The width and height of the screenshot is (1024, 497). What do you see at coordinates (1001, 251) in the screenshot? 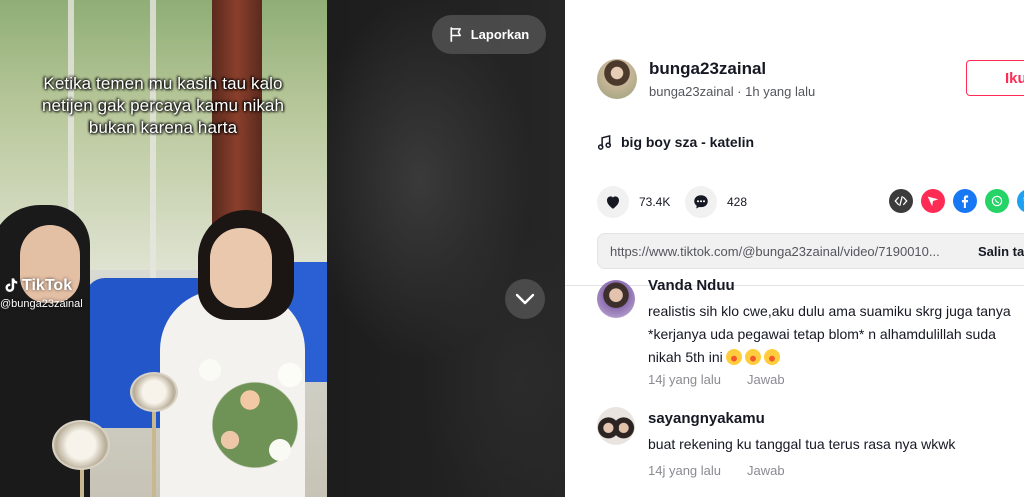
I see `copy-link-button: Salin ta` at bounding box center [1001, 251].